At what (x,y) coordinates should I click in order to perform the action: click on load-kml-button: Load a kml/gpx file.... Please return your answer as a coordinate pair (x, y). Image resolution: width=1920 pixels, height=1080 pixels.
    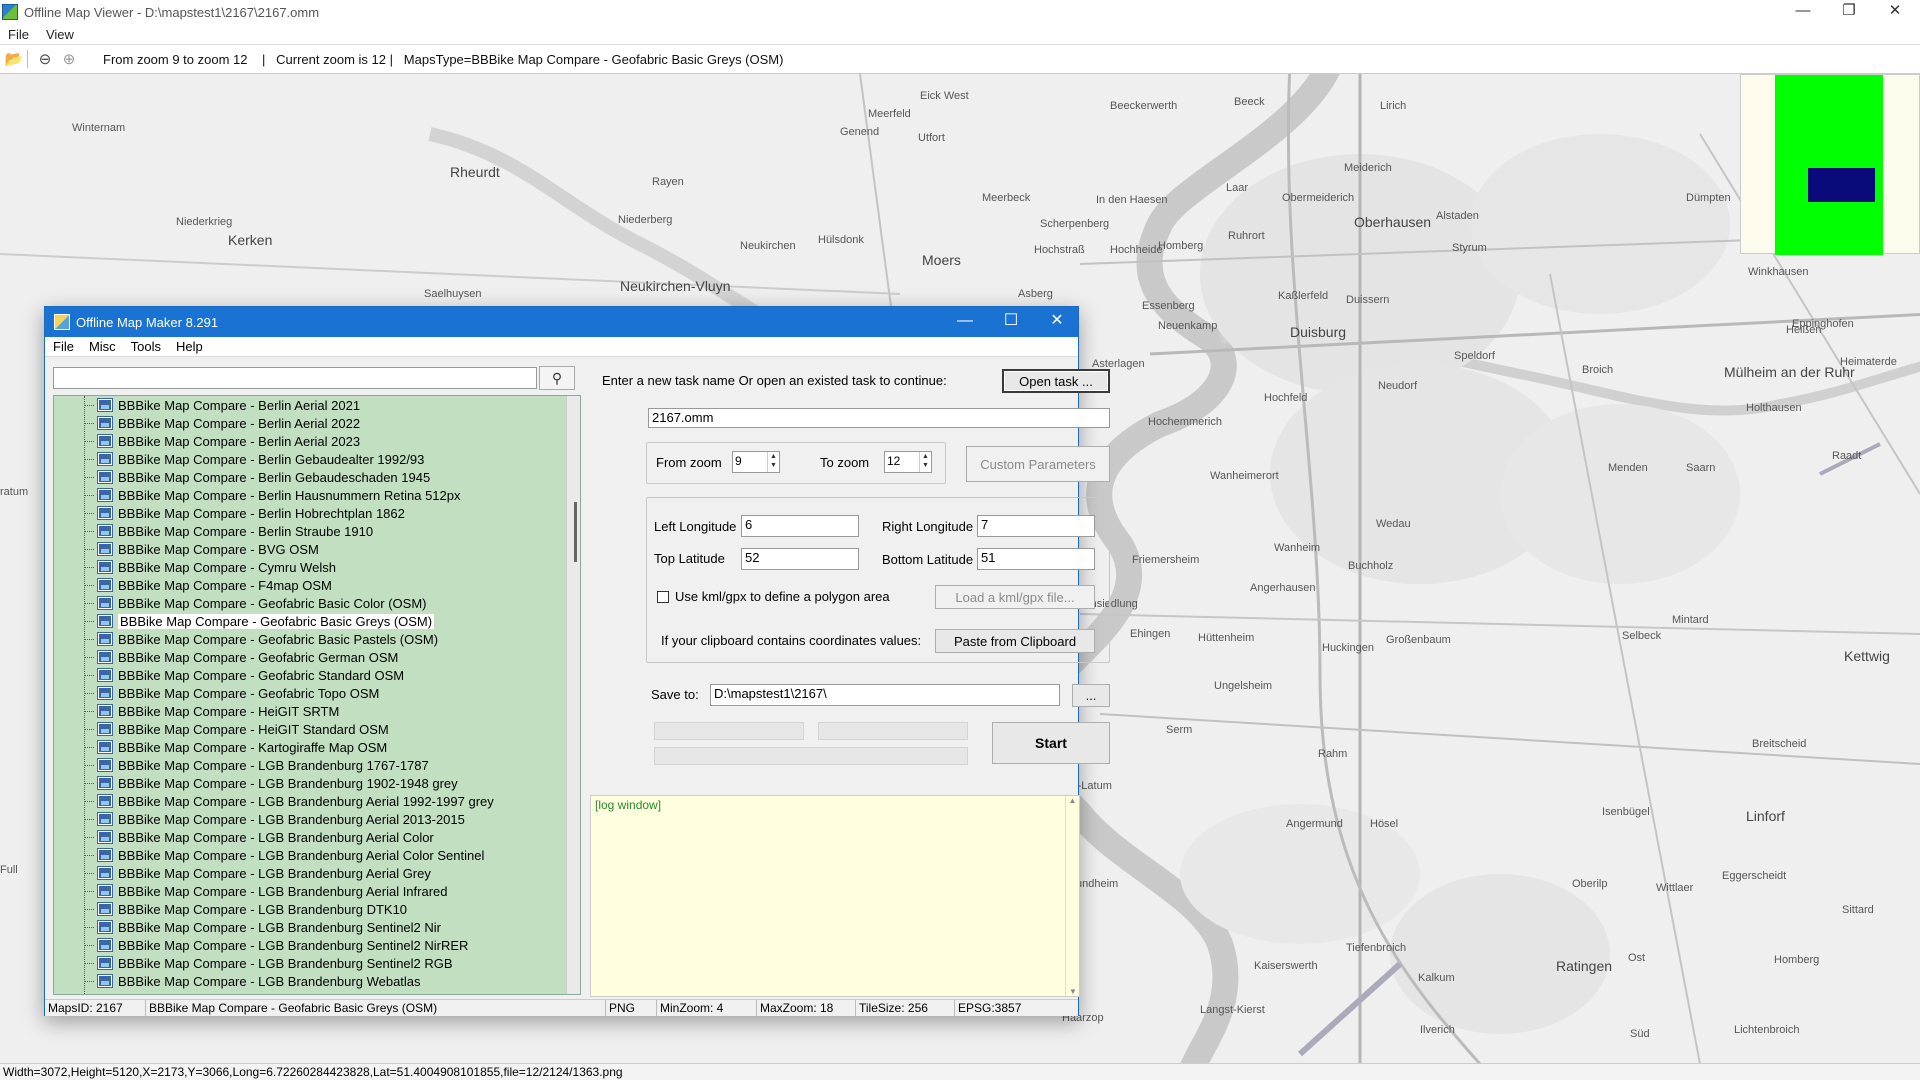
    Looking at the image, I should click on (1015, 597).